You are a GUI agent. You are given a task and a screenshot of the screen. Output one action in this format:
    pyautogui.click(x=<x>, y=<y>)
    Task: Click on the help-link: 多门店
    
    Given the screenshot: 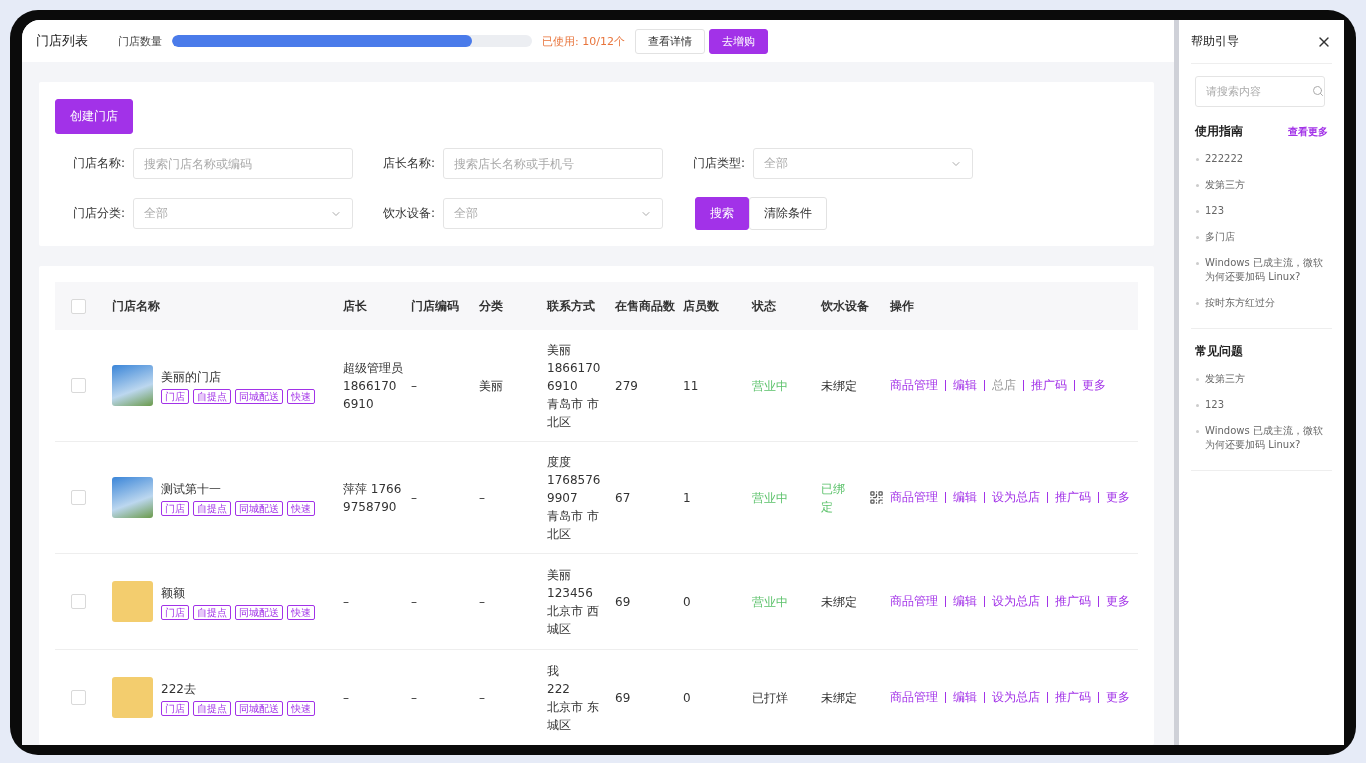 What is the action you would take?
    pyautogui.click(x=1261, y=237)
    